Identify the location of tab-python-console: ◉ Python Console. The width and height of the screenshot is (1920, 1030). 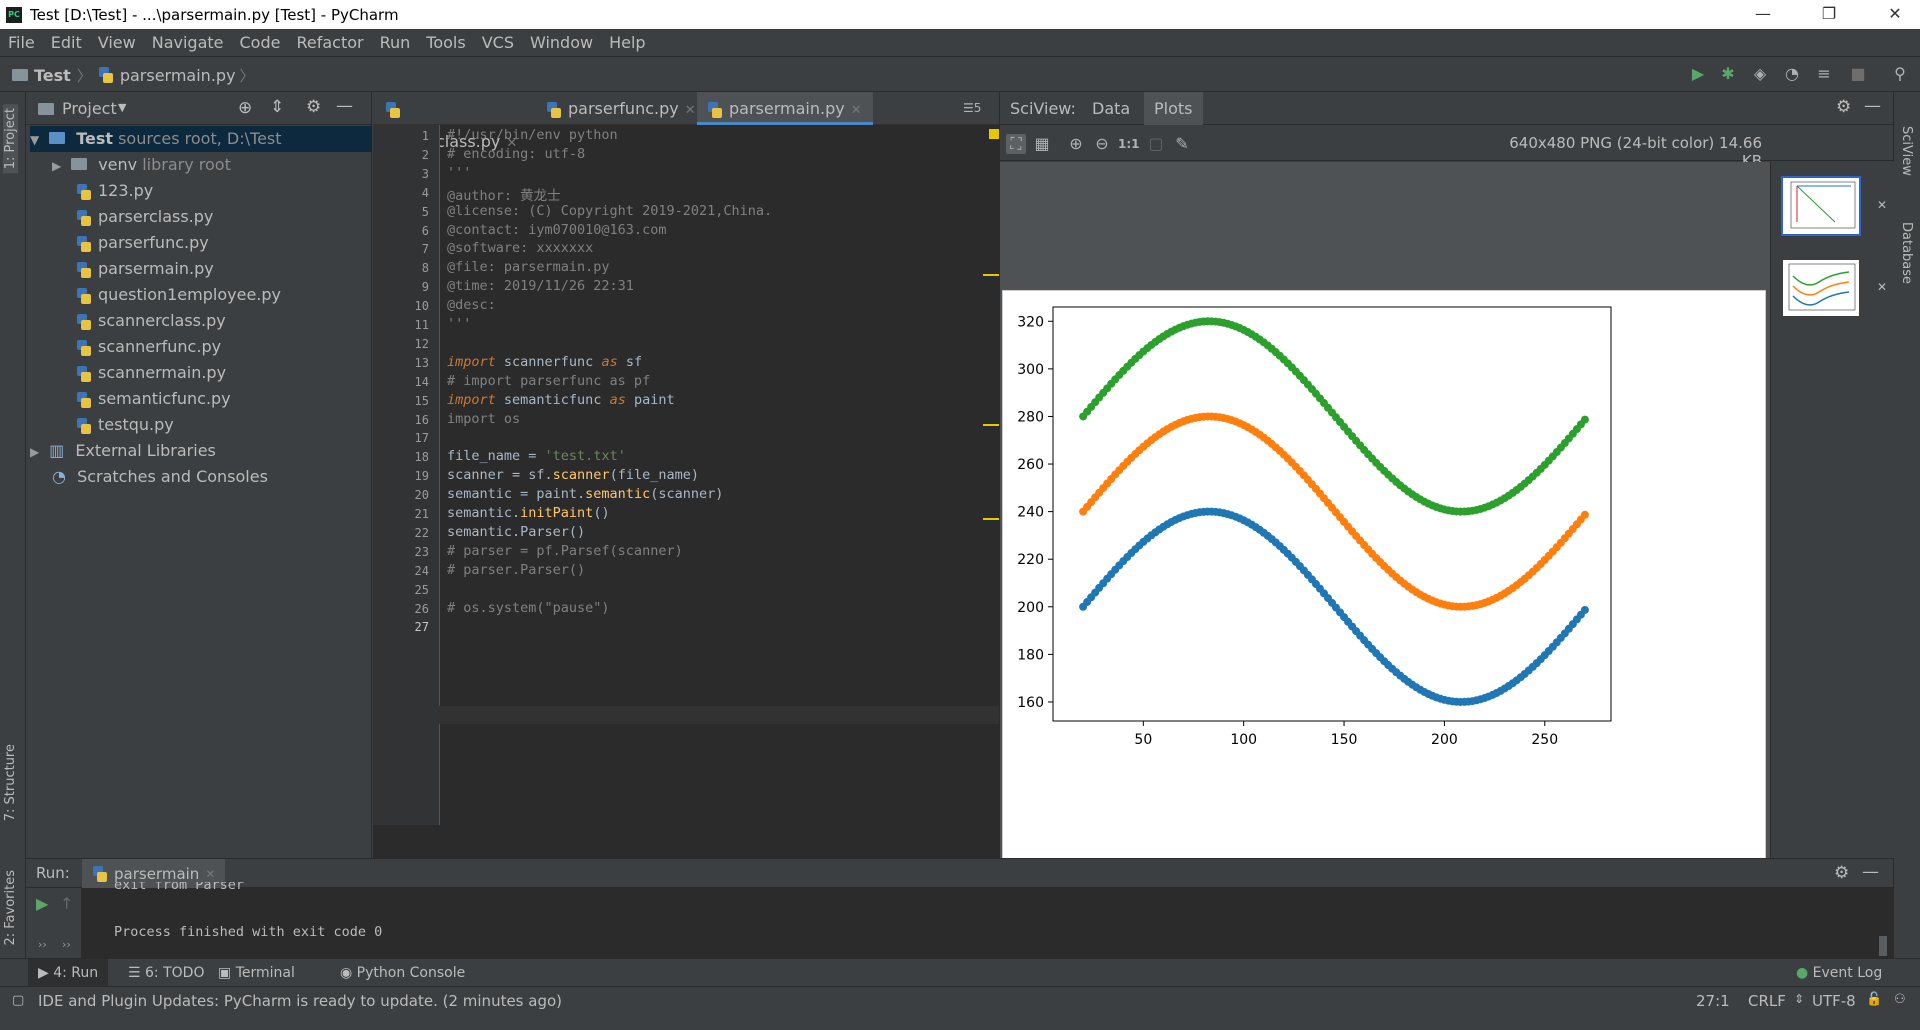
(402, 973).